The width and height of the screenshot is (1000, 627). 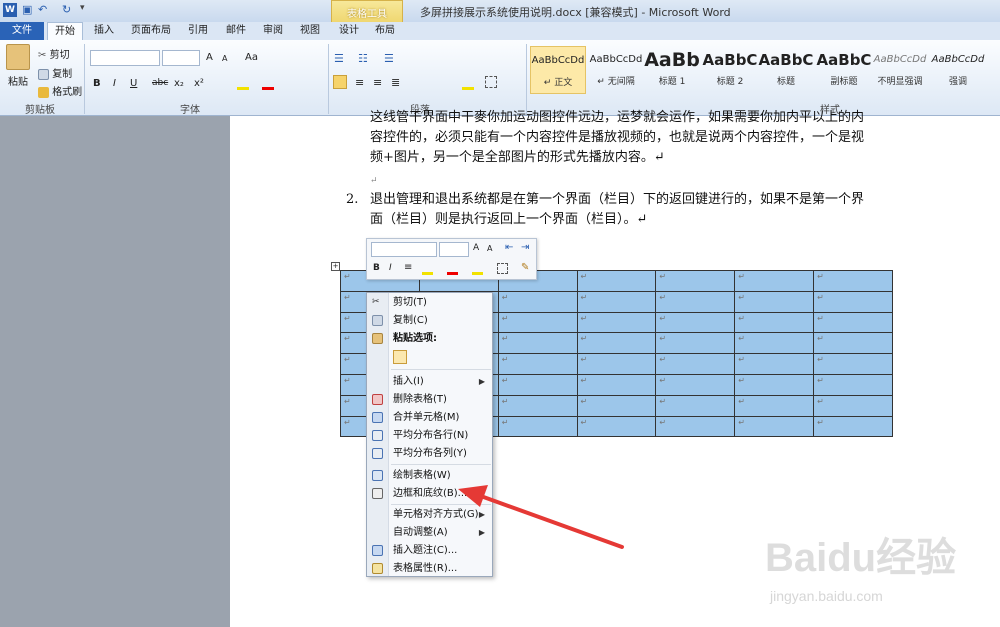 I want to click on justify-icon: ≣, so click(x=395, y=82).